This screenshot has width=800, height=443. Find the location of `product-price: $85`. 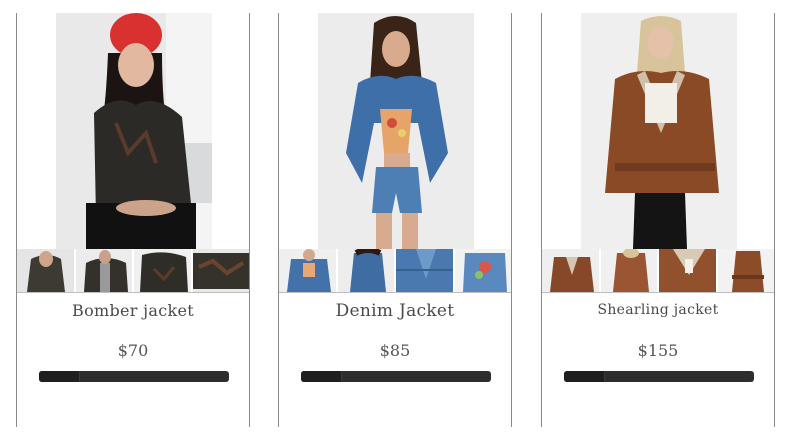

product-price: $85 is located at coordinates (395, 350).